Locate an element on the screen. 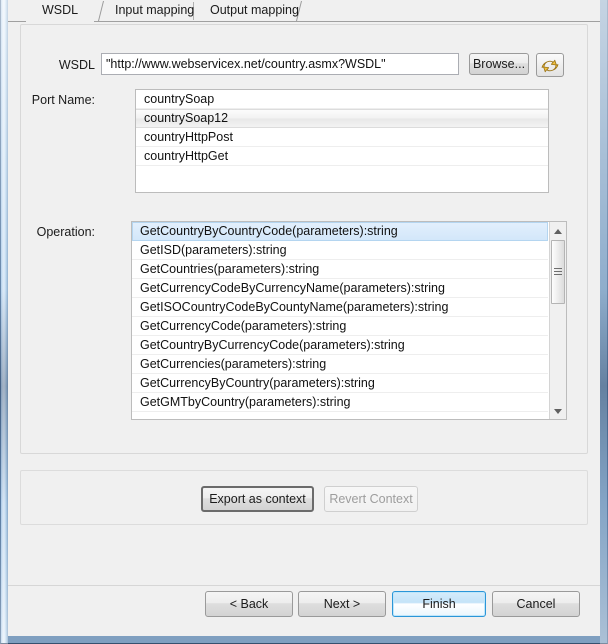 This screenshot has height=644, width=608. operation-row: GetCountries(parameters):string is located at coordinates (340, 269).